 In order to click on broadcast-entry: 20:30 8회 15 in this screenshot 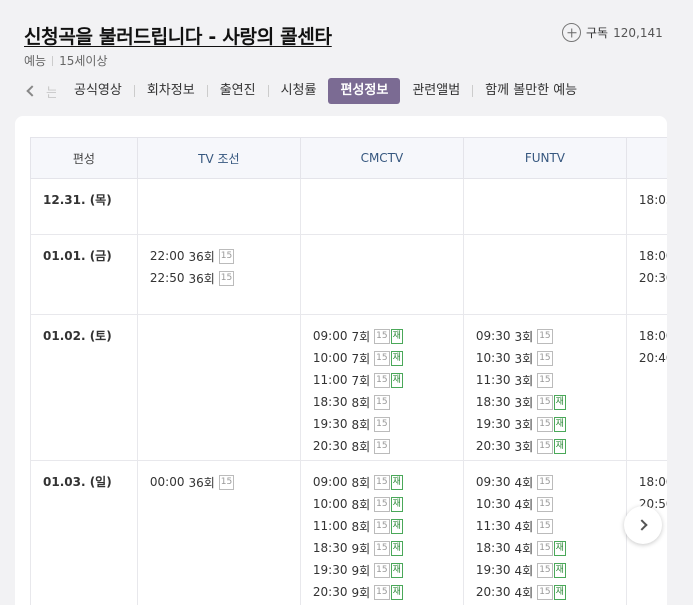, I will do `click(382, 446)`.